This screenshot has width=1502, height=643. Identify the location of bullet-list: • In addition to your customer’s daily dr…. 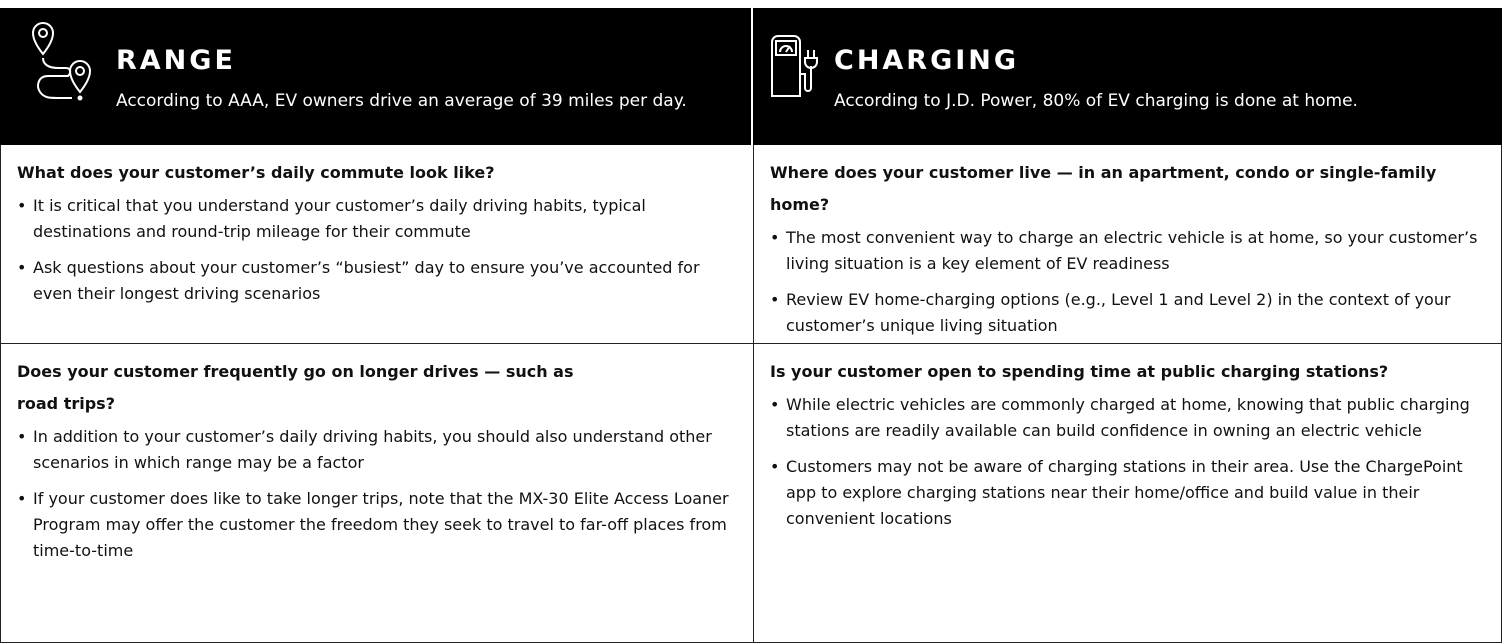
(376, 494).